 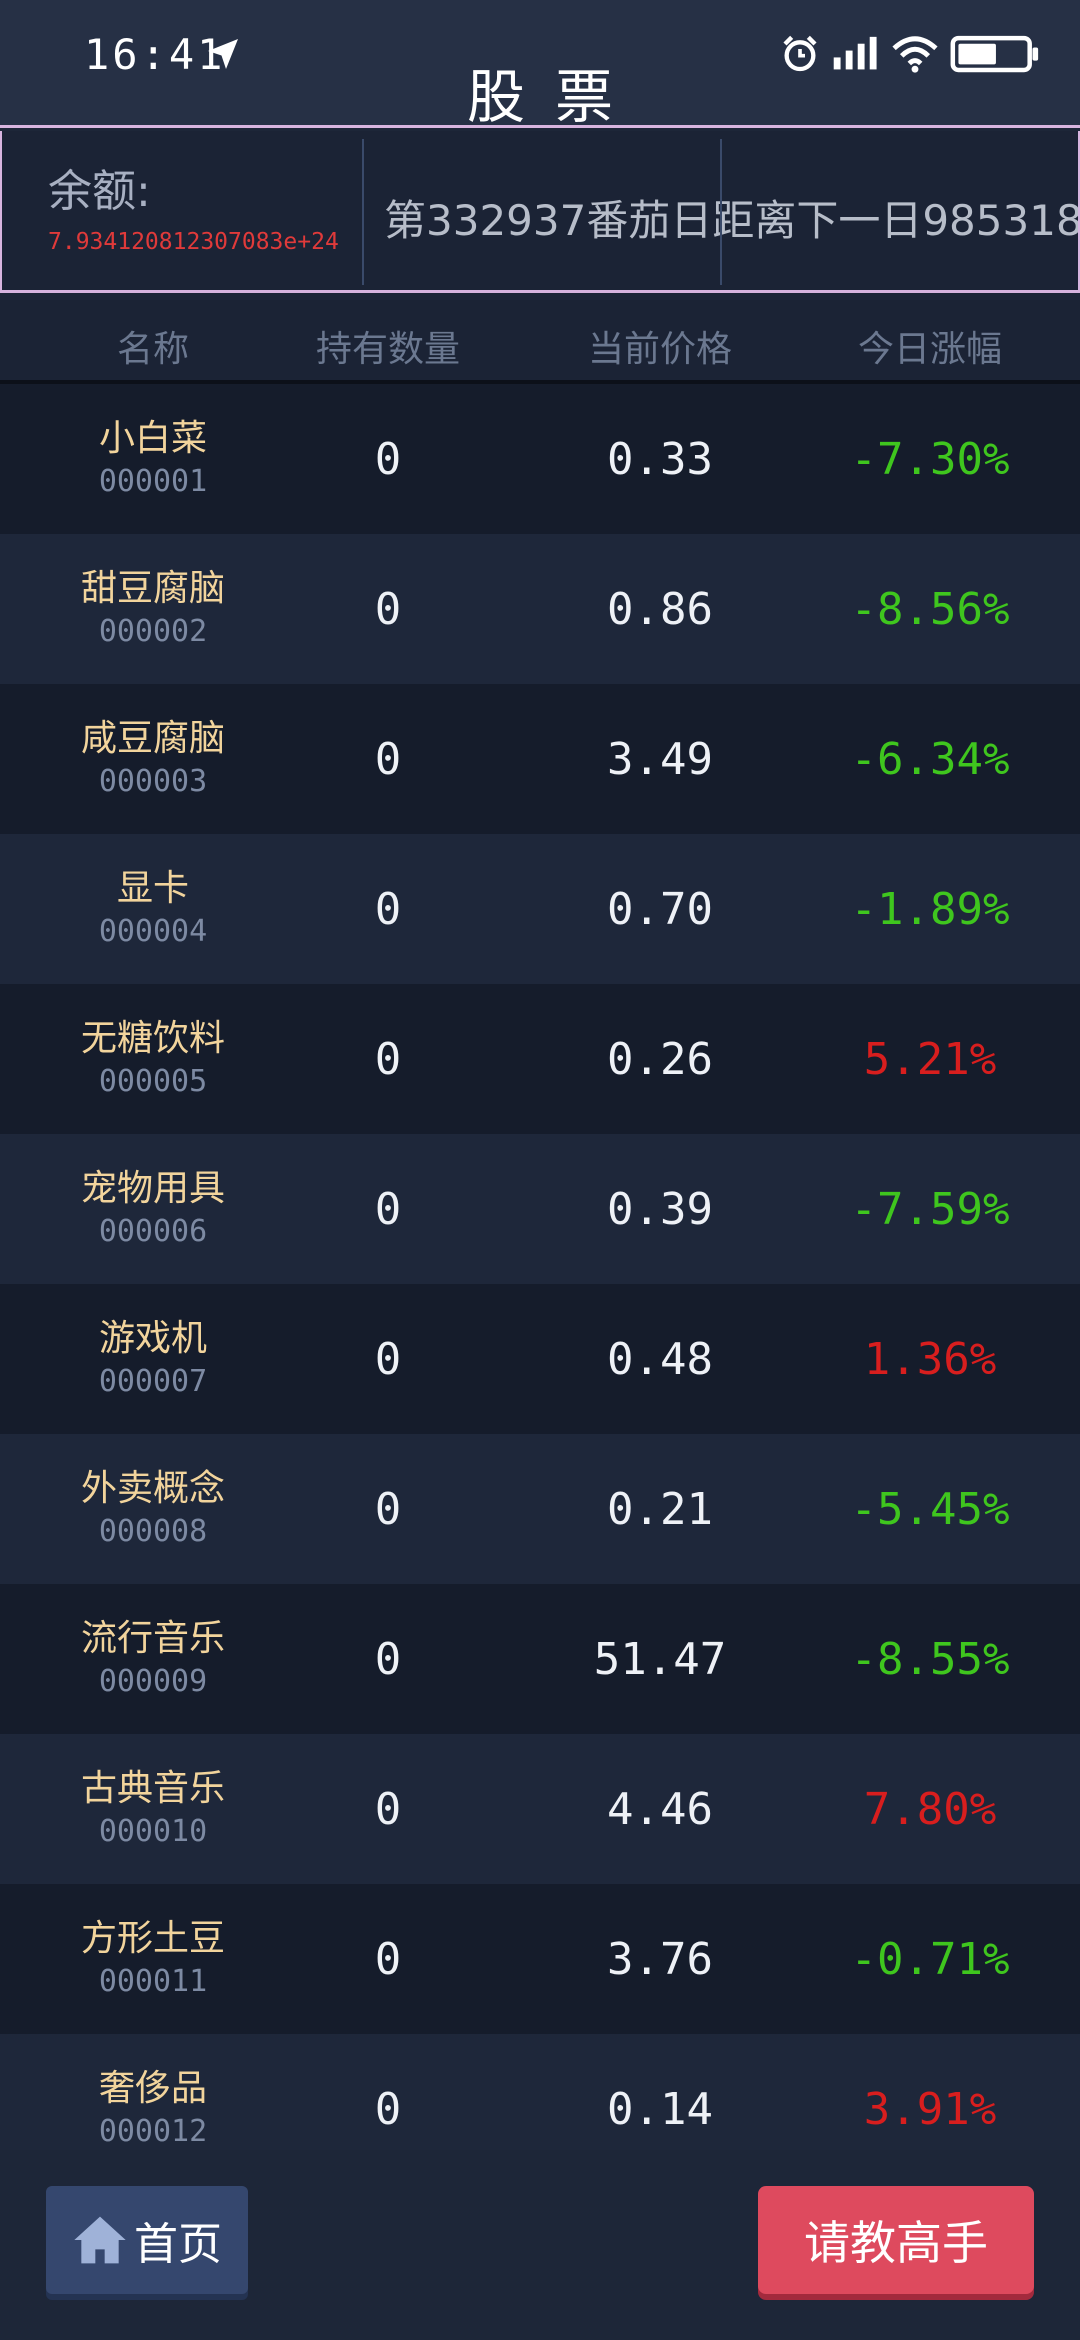 What do you see at coordinates (178, 2244) in the screenshot?
I see `home-button-label: 首页` at bounding box center [178, 2244].